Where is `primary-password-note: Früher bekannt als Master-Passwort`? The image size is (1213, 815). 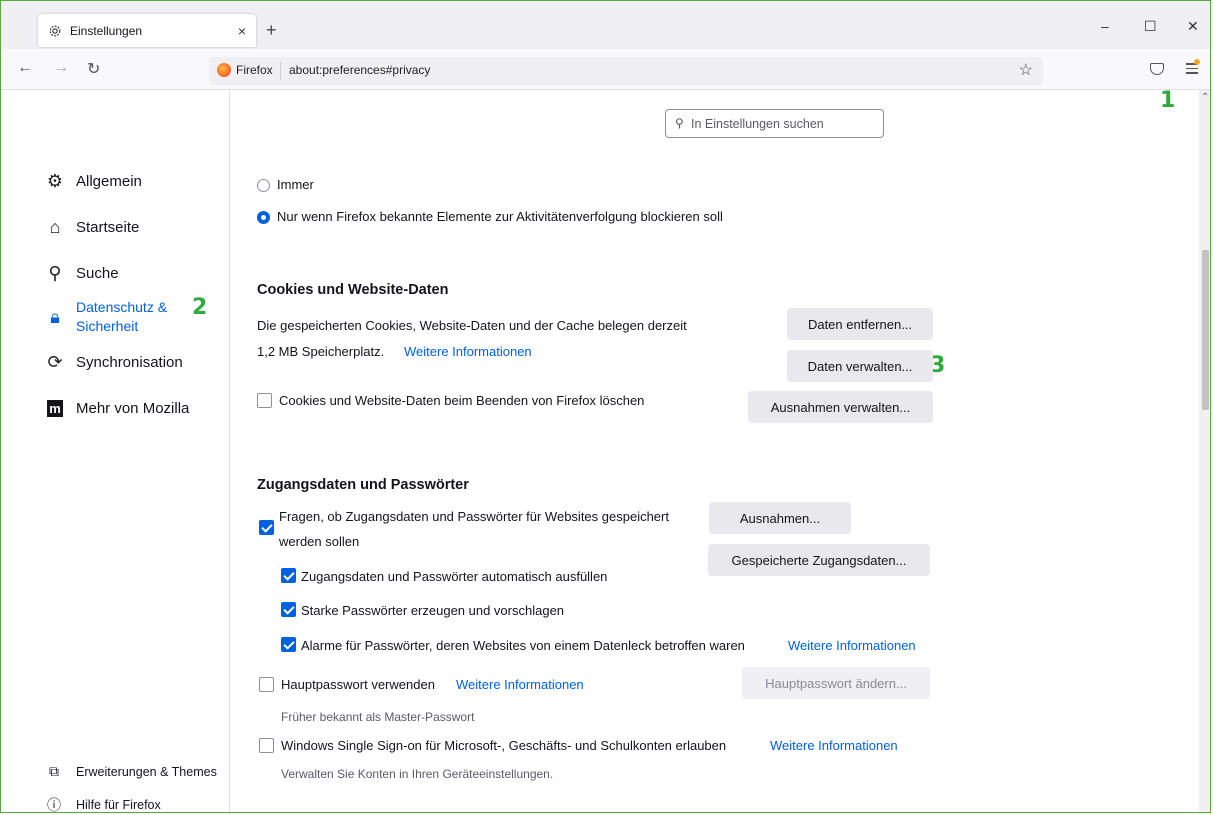 primary-password-note: Früher bekannt als Master-Passwort is located at coordinates (378, 717).